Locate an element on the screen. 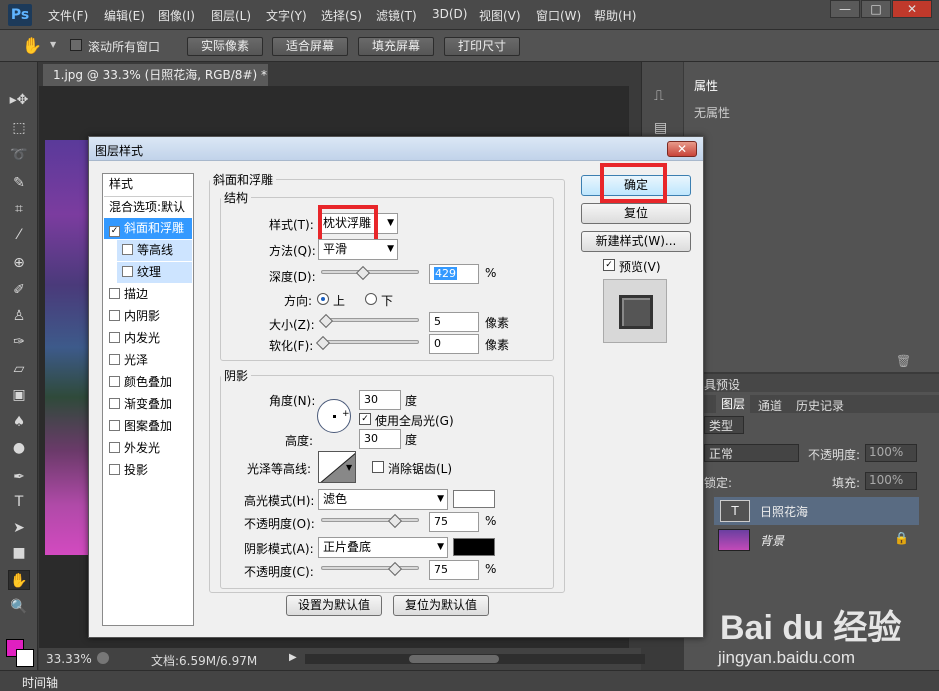 Image resolution: width=939 pixels, height=691 pixels. stroke-checkbox is located at coordinates (114, 293).